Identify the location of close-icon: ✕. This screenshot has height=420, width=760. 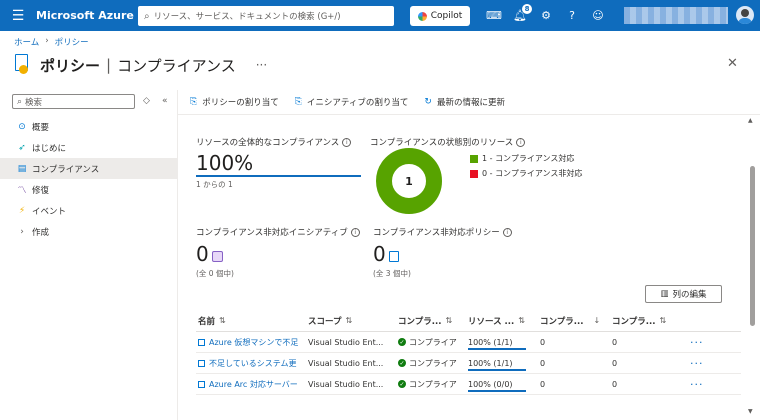
(732, 63).